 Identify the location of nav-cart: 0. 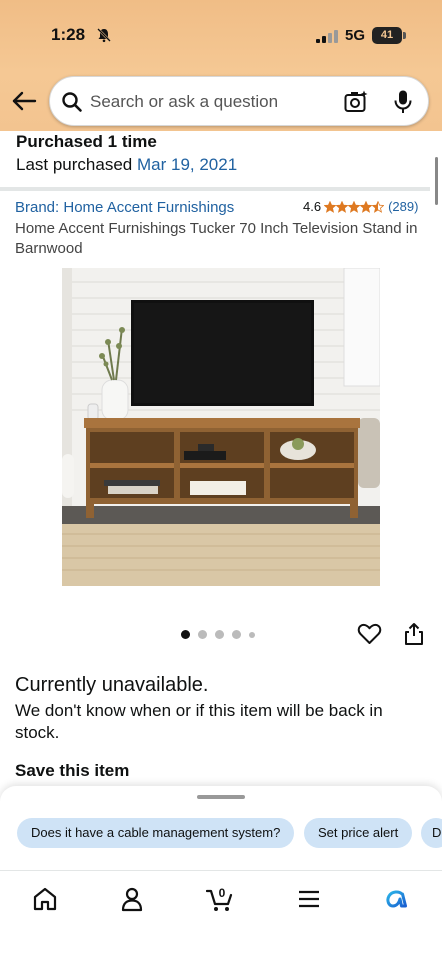
(219, 899).